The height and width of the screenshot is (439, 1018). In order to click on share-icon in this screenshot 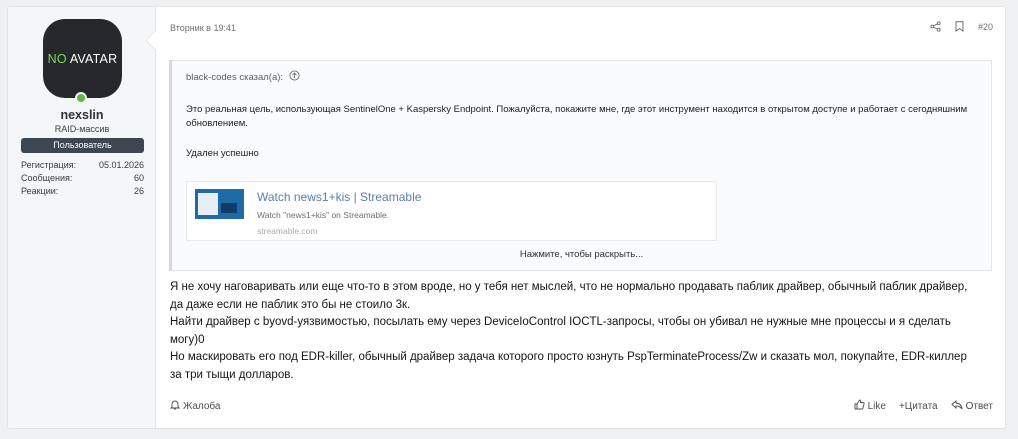, I will do `click(935, 26)`.